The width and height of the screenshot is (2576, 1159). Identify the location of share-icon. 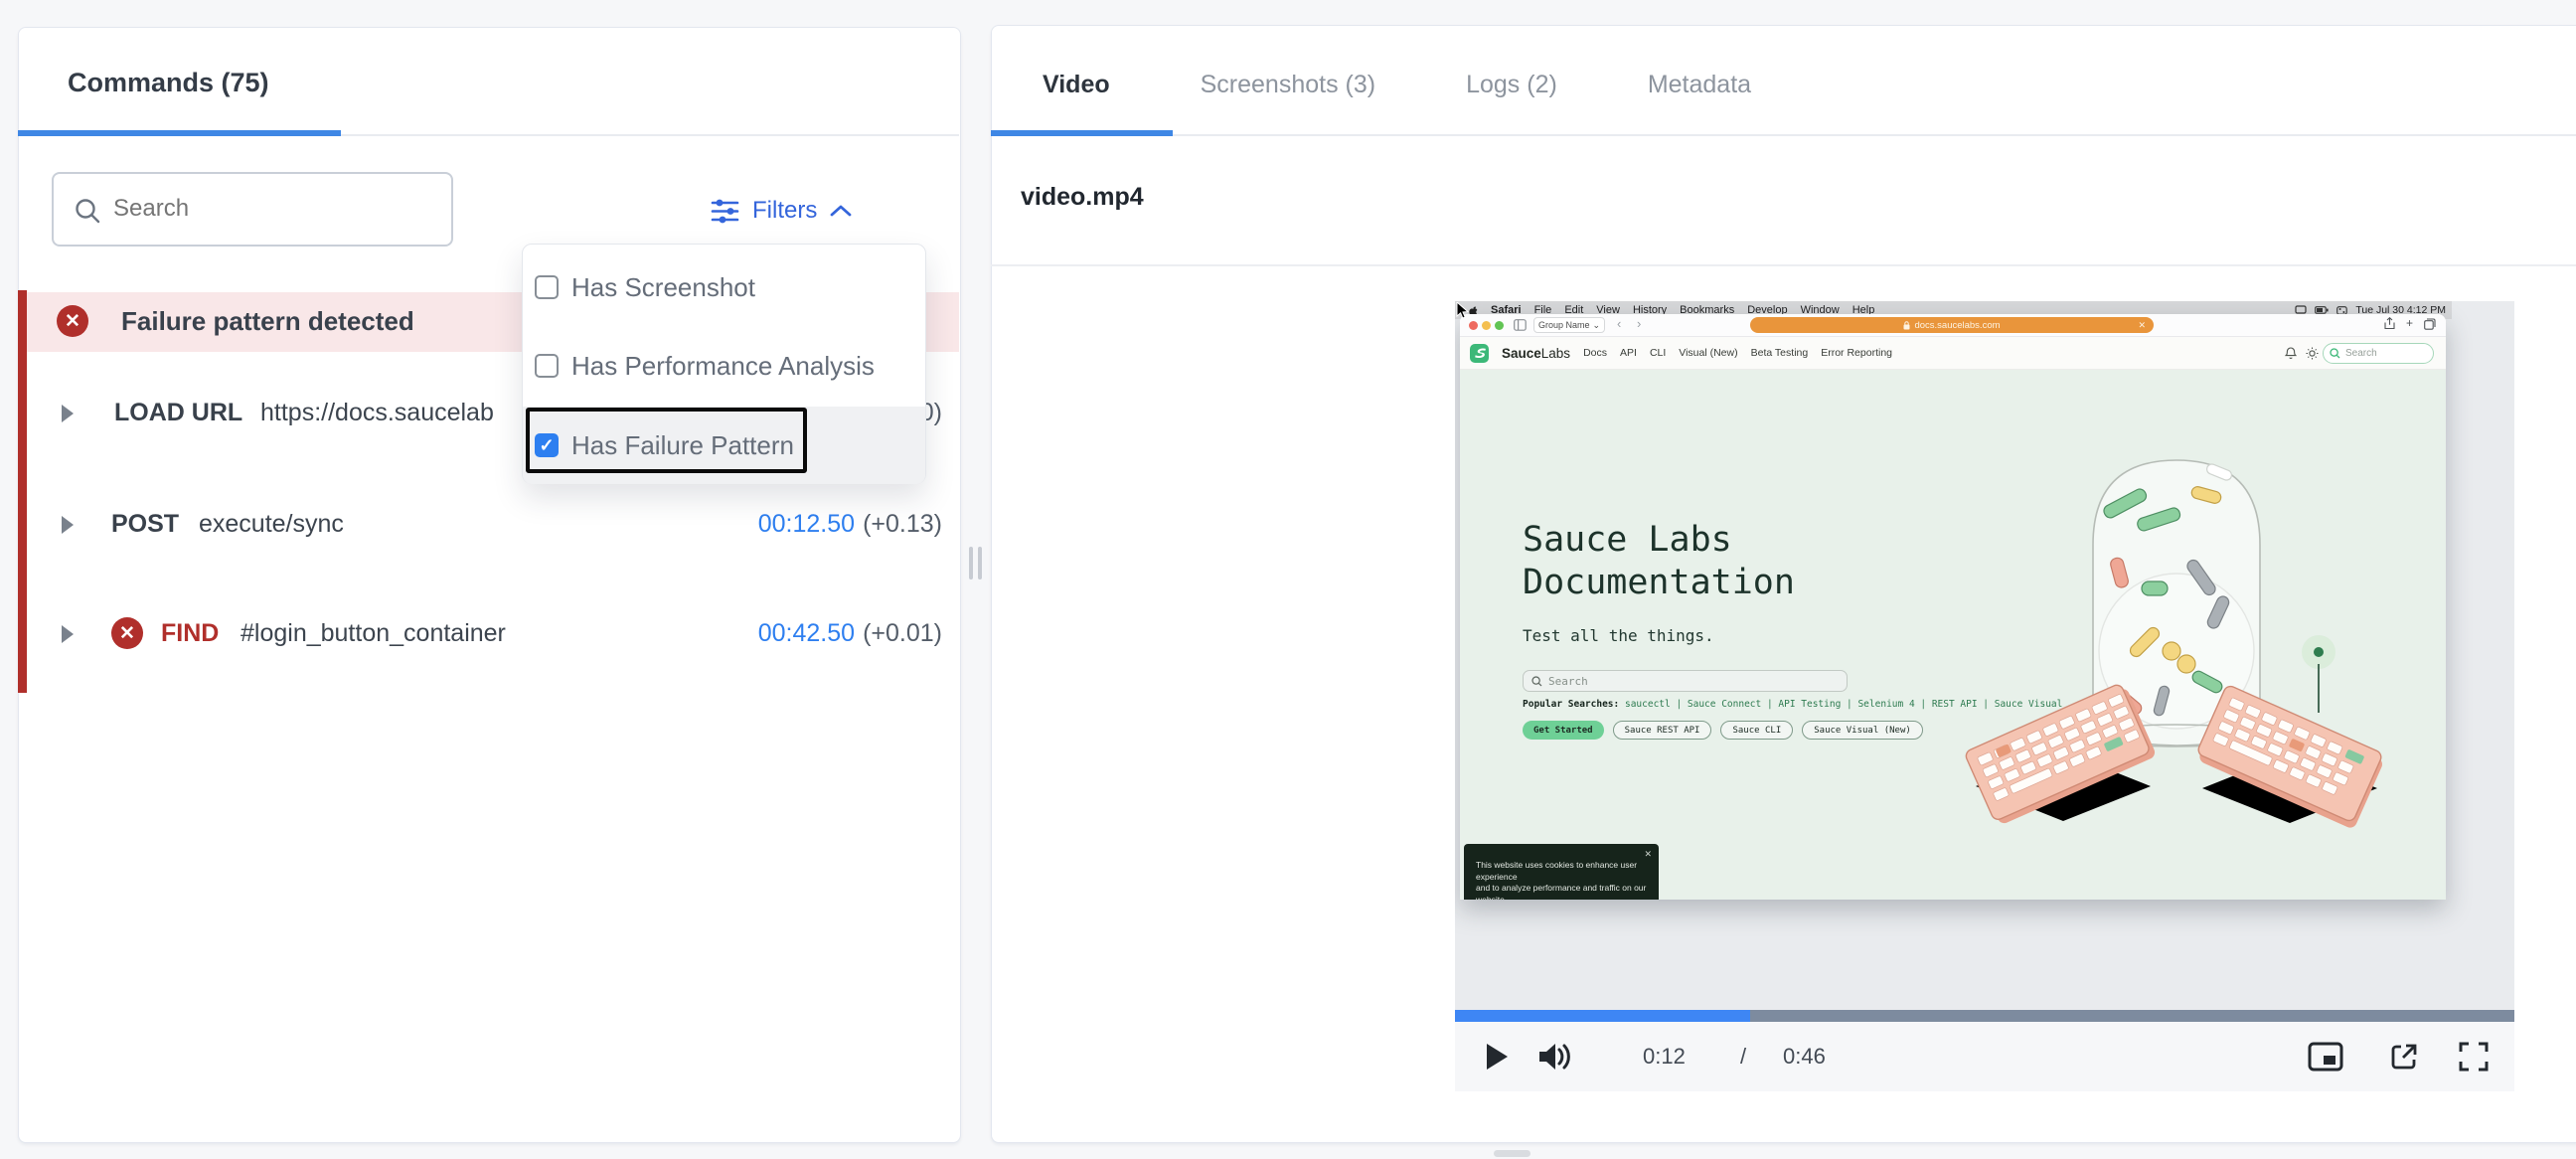
(2389, 323).